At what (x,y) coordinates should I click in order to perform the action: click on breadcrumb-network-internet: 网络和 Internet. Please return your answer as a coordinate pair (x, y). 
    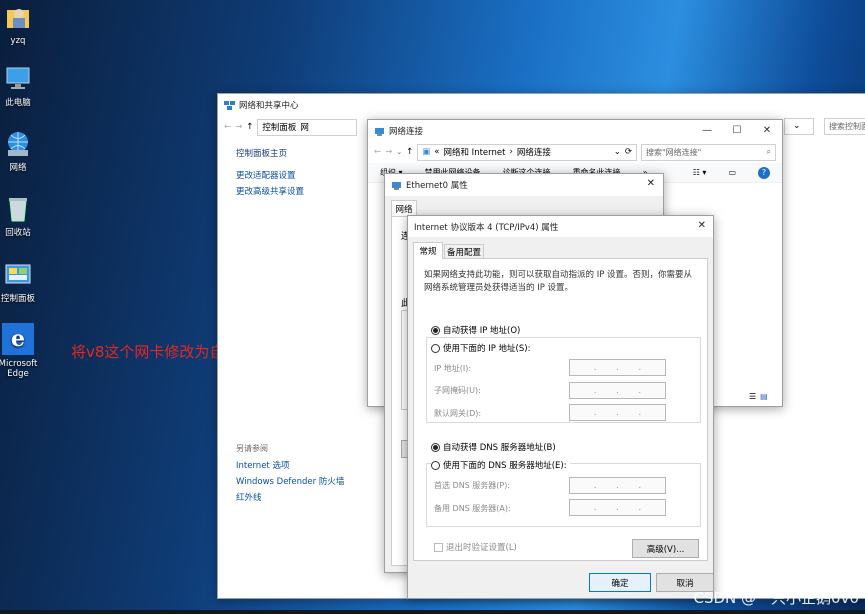
    Looking at the image, I should click on (474, 152).